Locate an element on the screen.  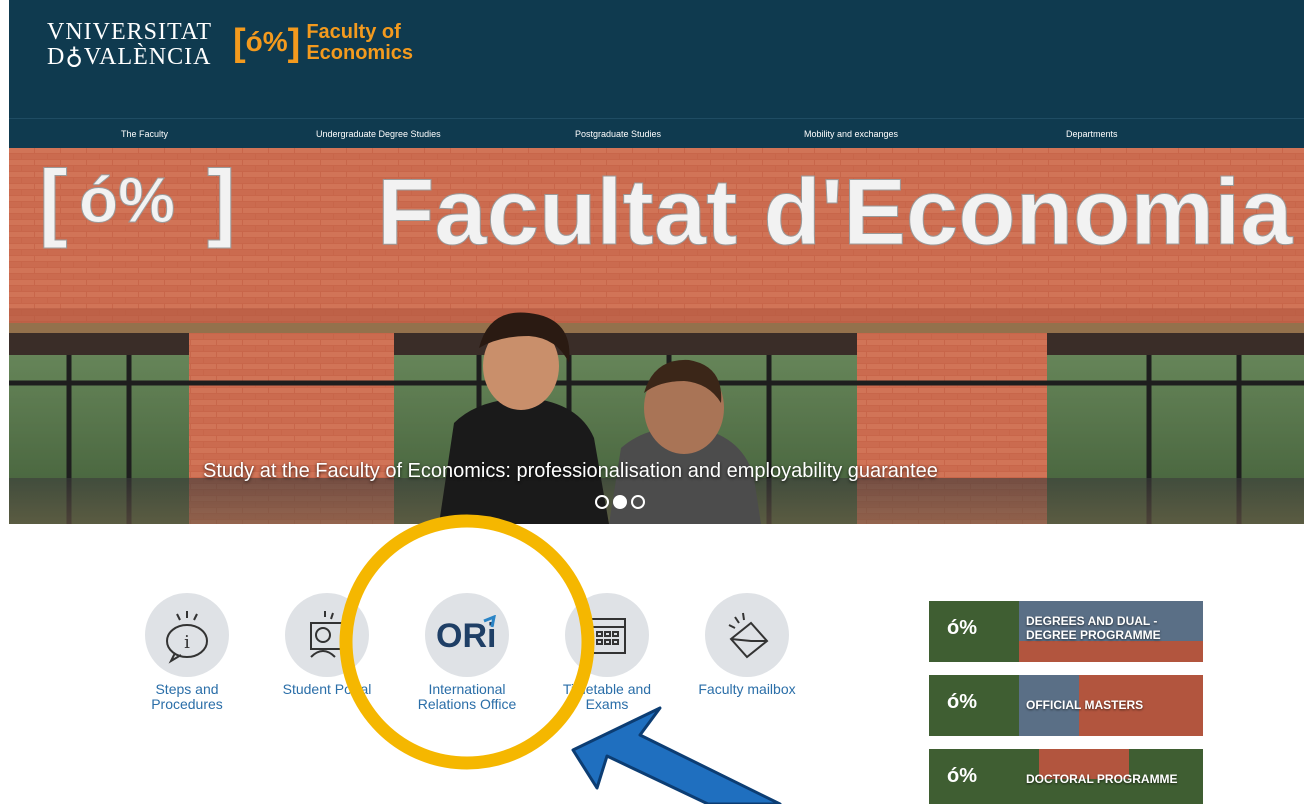
svg-text: i is located at coordinates (187, 642).